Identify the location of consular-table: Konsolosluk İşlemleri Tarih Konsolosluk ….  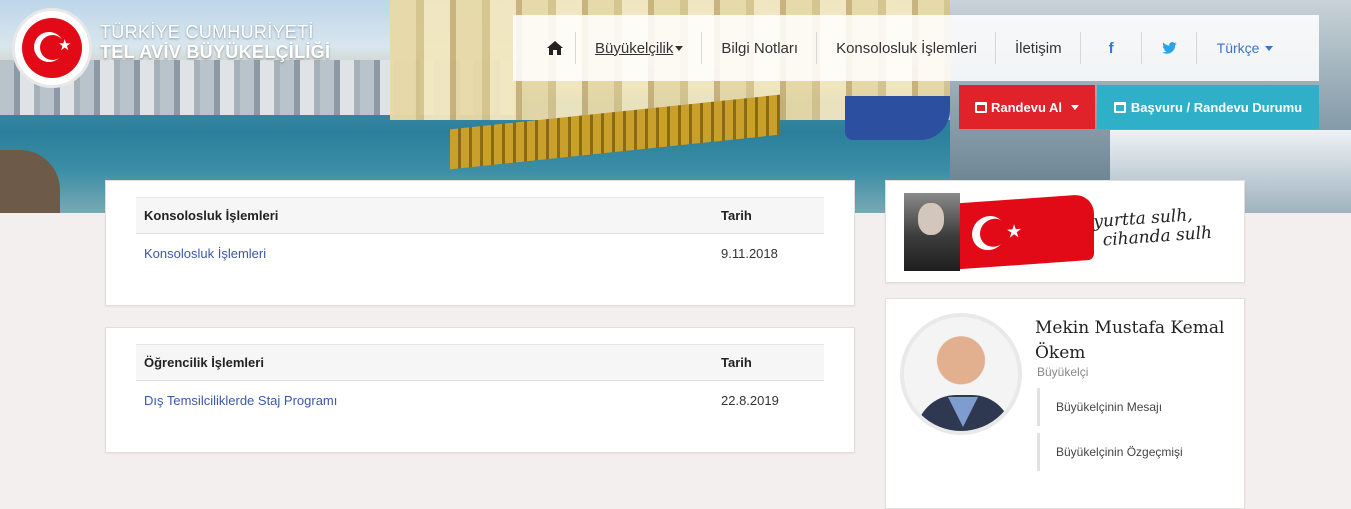
(480, 234).